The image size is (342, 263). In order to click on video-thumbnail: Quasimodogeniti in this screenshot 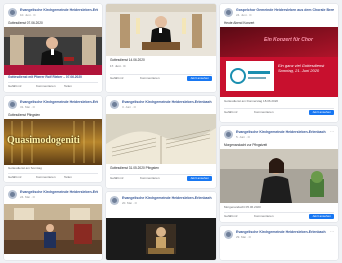, I will do `click(53, 142)`.